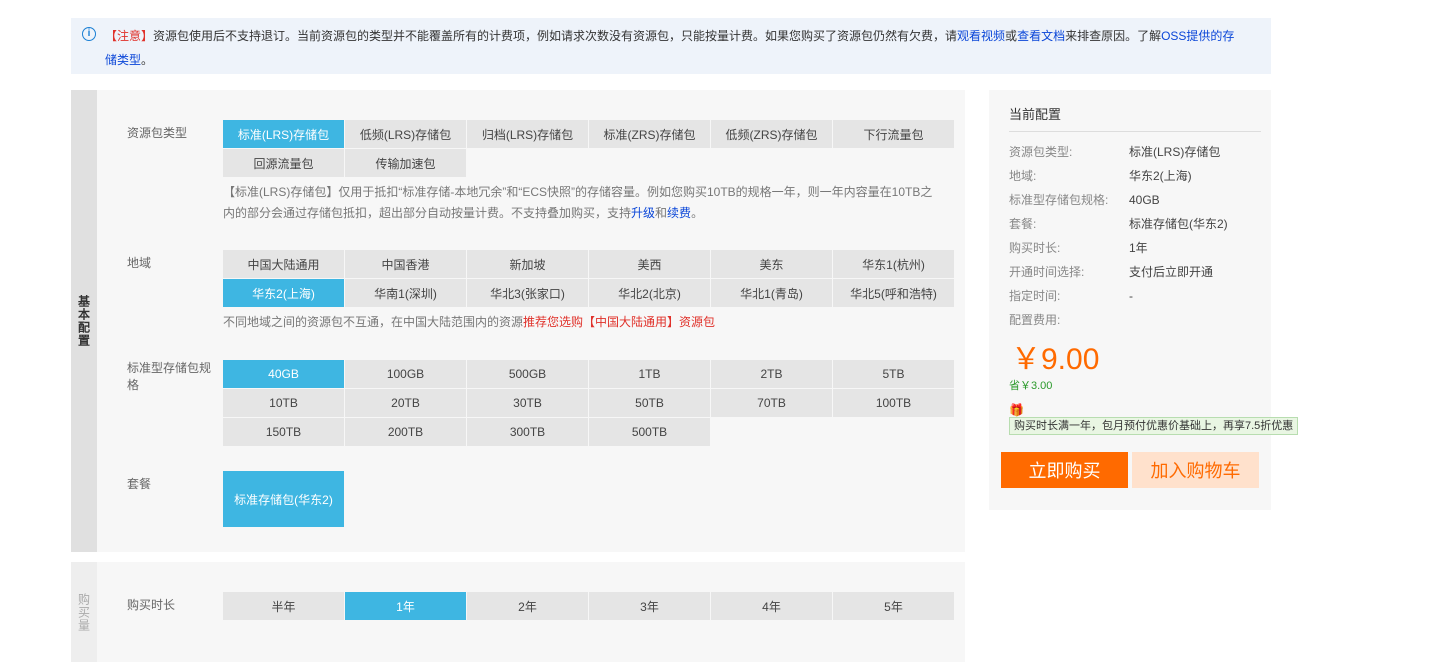 Image resolution: width=1449 pixels, height=669 pixels. What do you see at coordinates (1035, 114) in the screenshot?
I see `summary-title: 当前配置` at bounding box center [1035, 114].